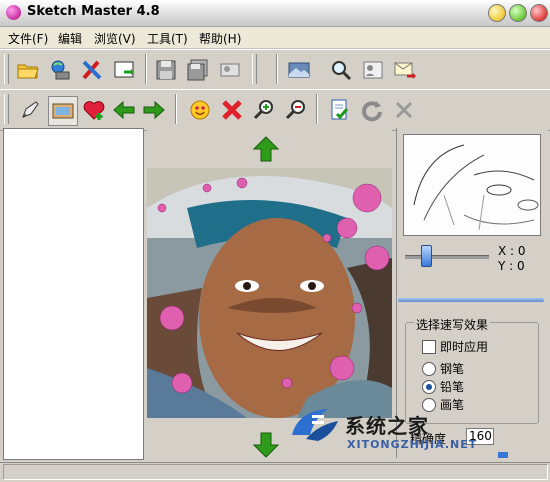 The width and height of the screenshot is (550, 482). I want to click on smiley-icon, so click(200, 110).